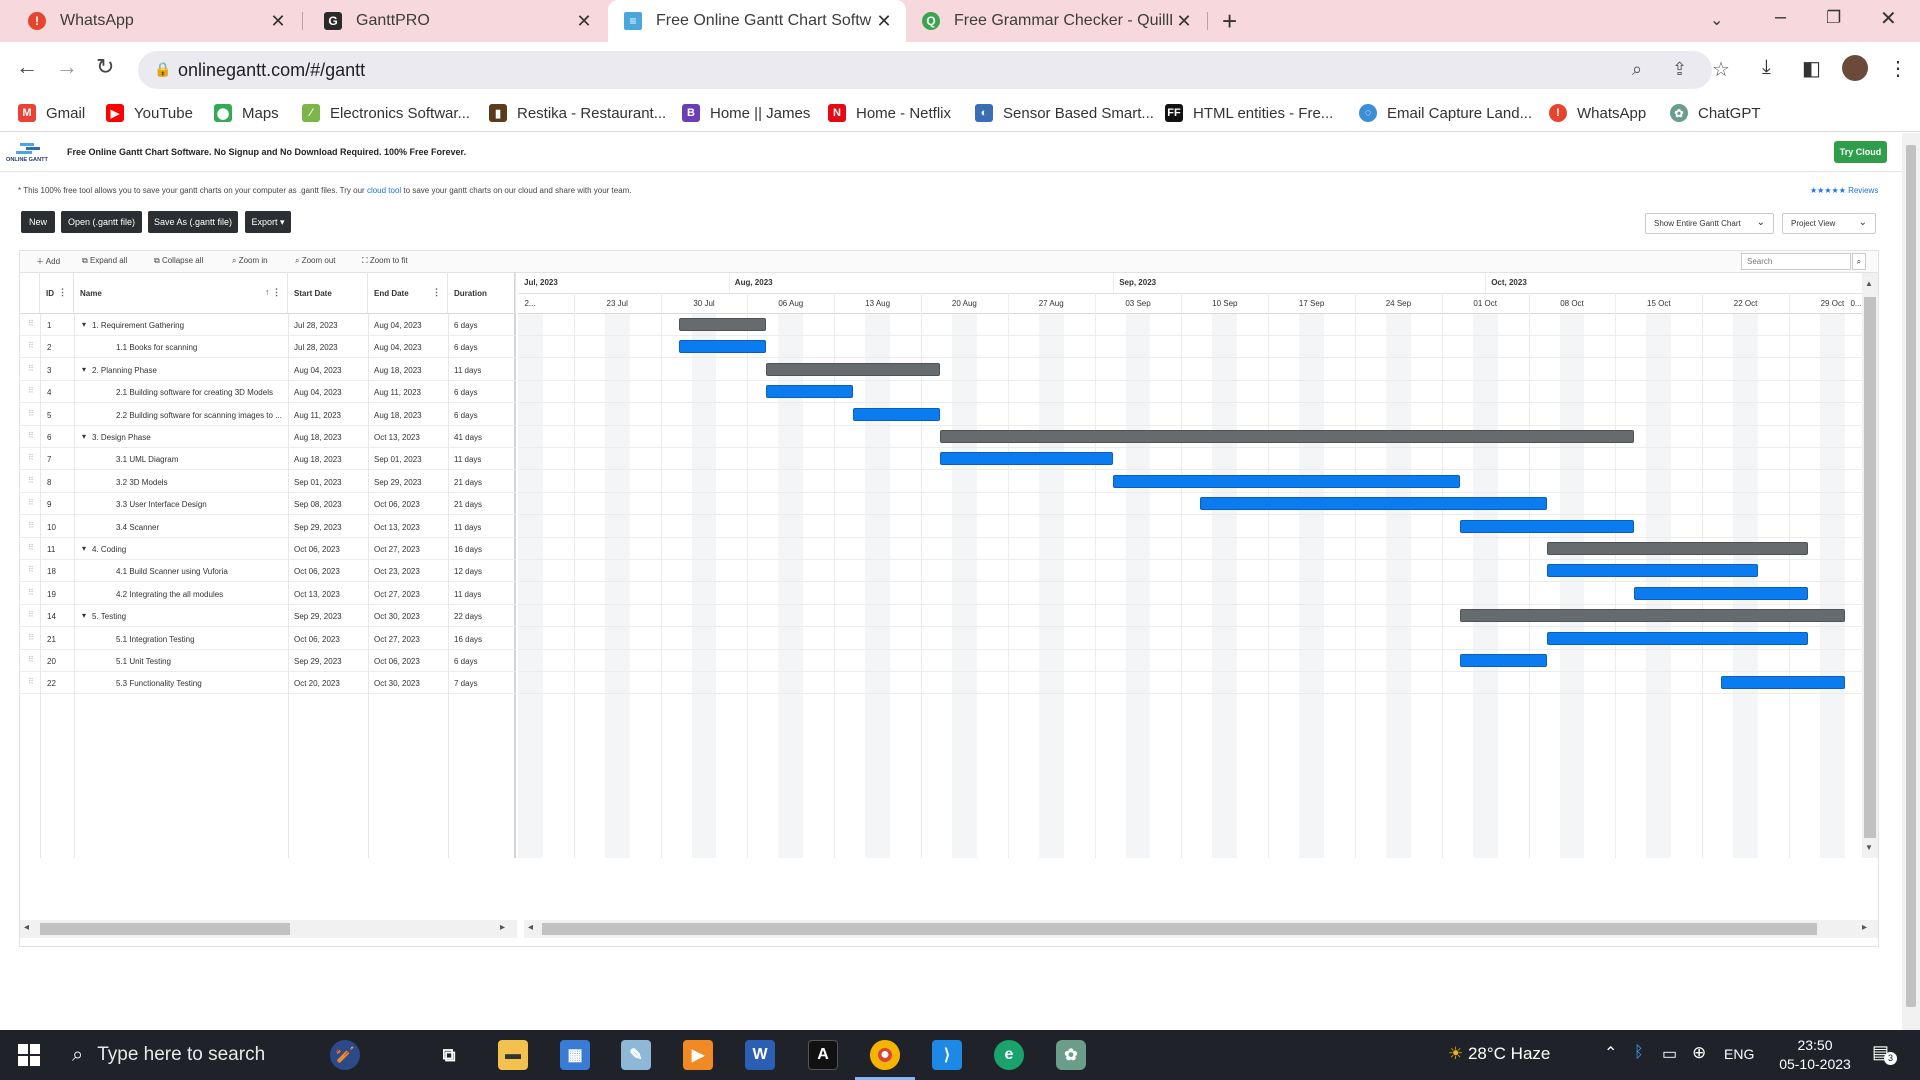 This screenshot has width=1920, height=1080. Describe the element at coordinates (1709, 223) in the screenshot. I see `show-chart-select: Show Entire Gantt Chart ⌄` at that location.